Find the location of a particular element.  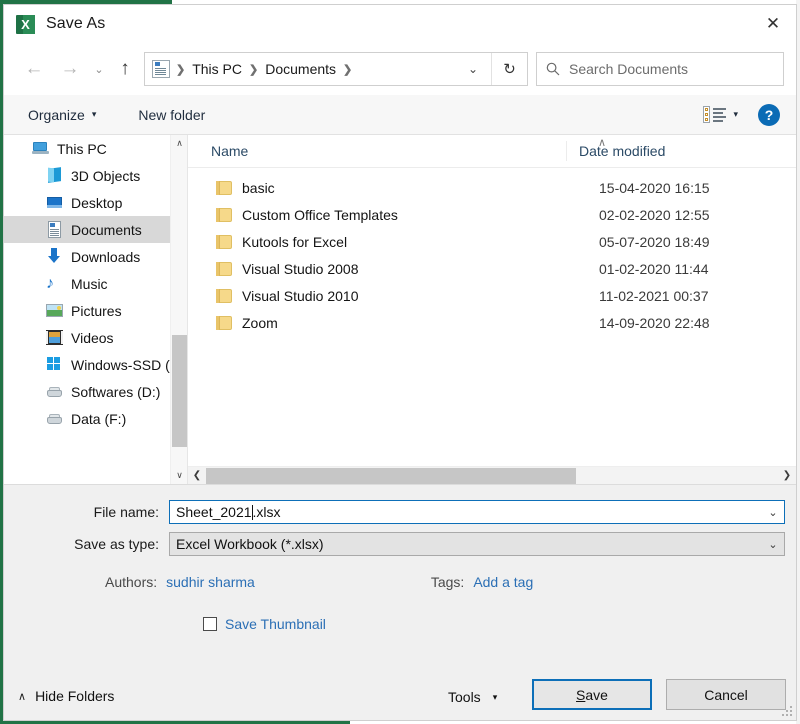

file-name-cell: Visual Studio 2008 is located at coordinates (300, 268).